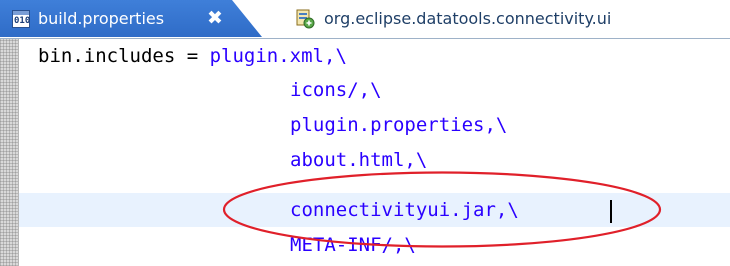 The image size is (730, 266). Describe the element at coordinates (305, 19) in the screenshot. I see `plugin-manifest-icon` at that location.